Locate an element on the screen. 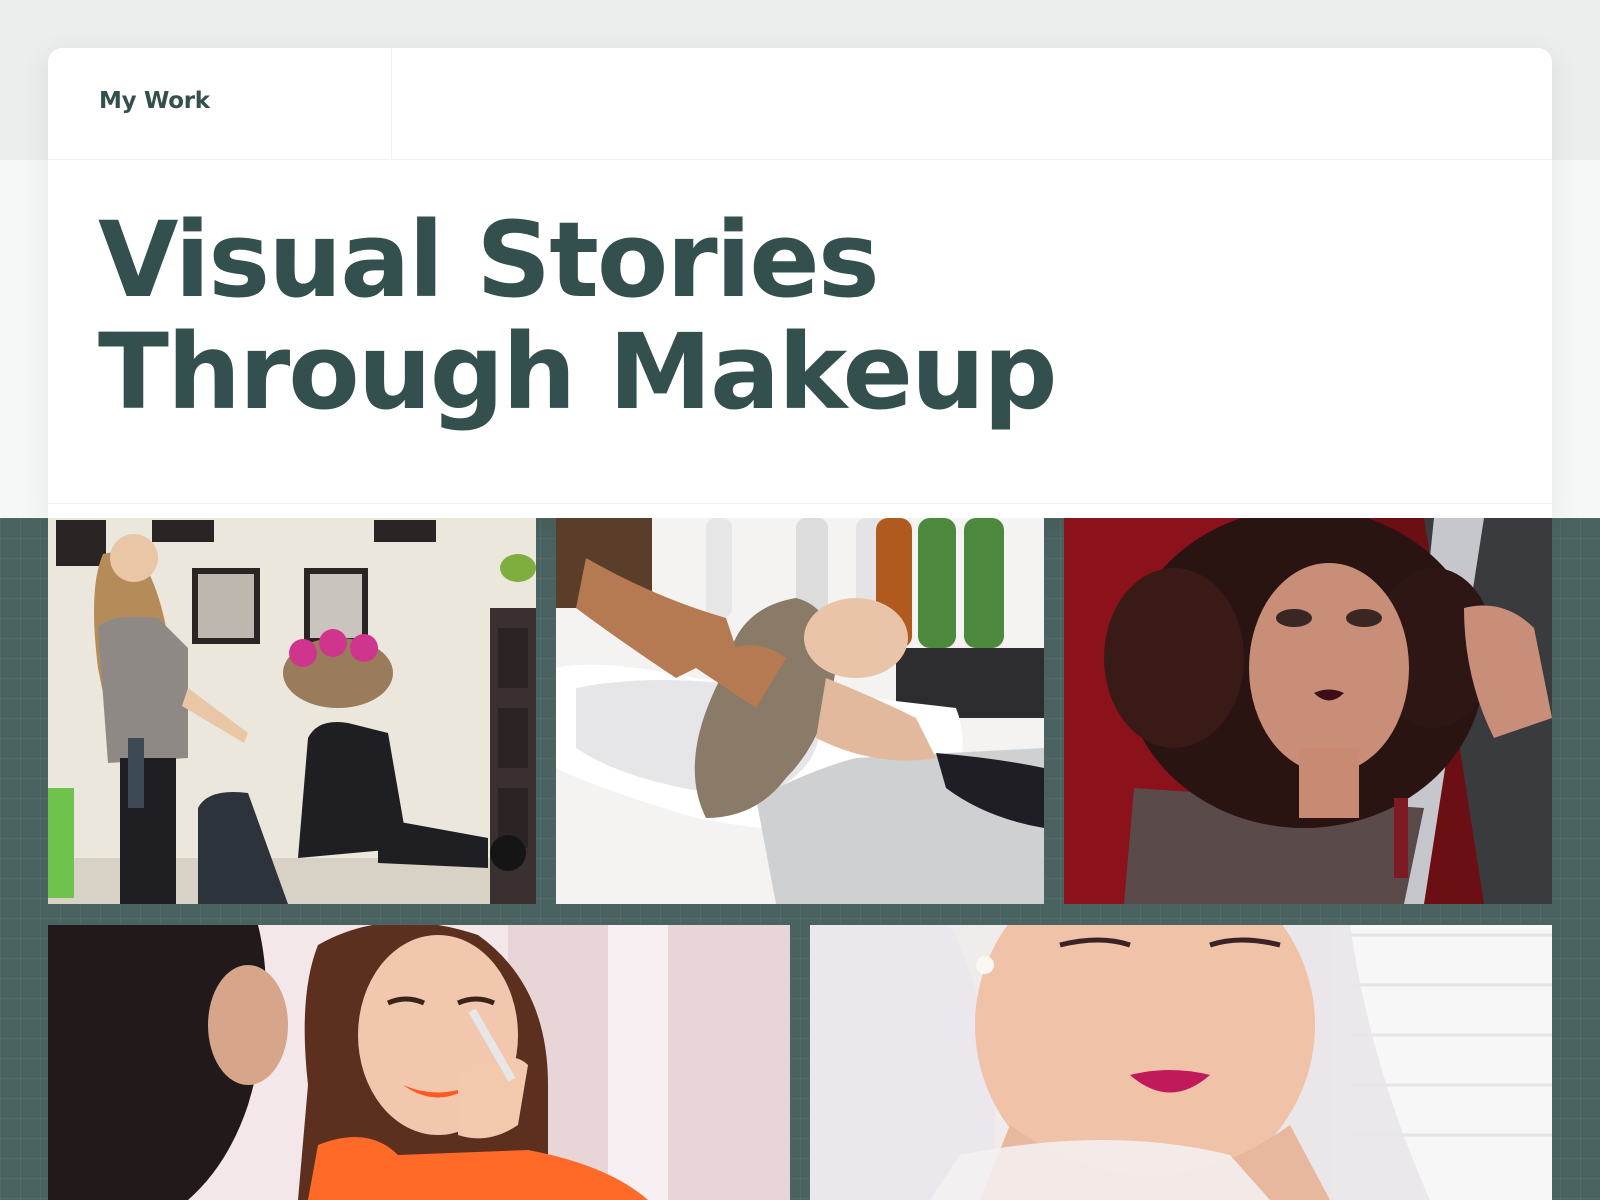 The image size is (1600, 1200). title-line-2: Through Makeup is located at coordinates (578, 372).